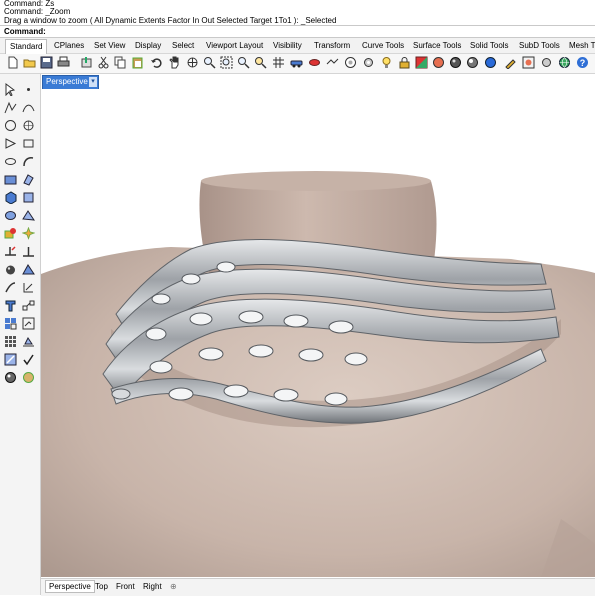  What do you see at coordinates (564, 62) in the screenshot?
I see `globe-icon` at bounding box center [564, 62].